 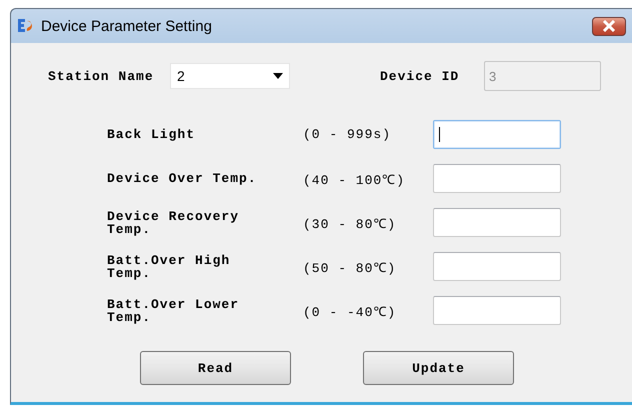 I want to click on text-cursor, so click(x=439, y=134).